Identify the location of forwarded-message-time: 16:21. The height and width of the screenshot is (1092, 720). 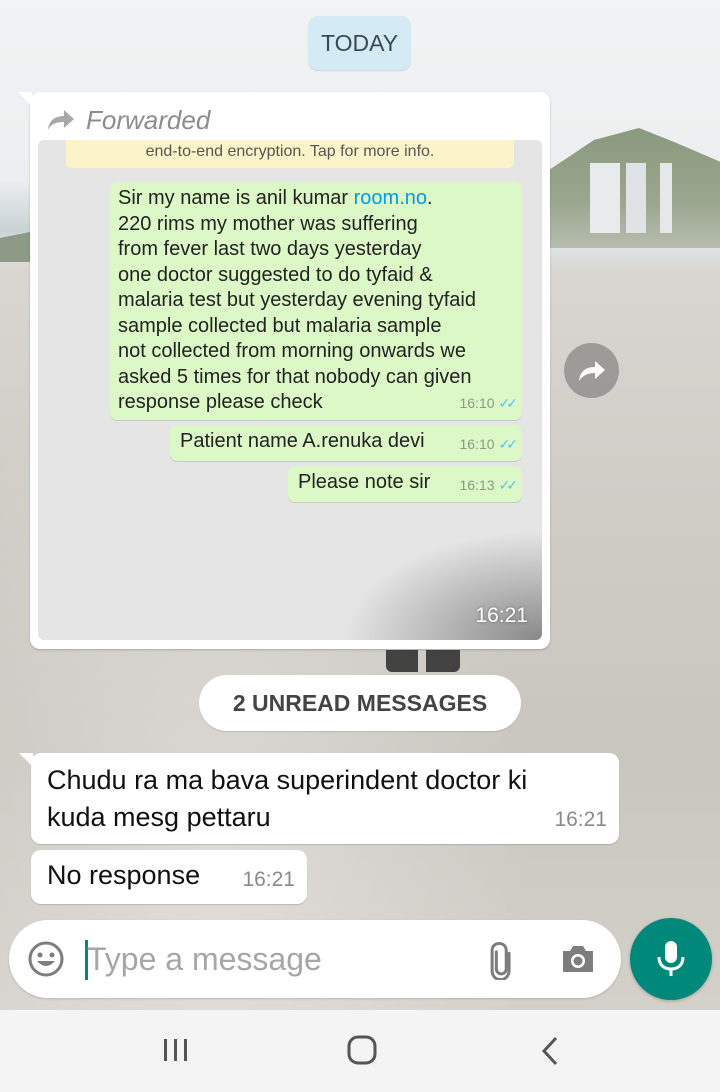
(501, 615).